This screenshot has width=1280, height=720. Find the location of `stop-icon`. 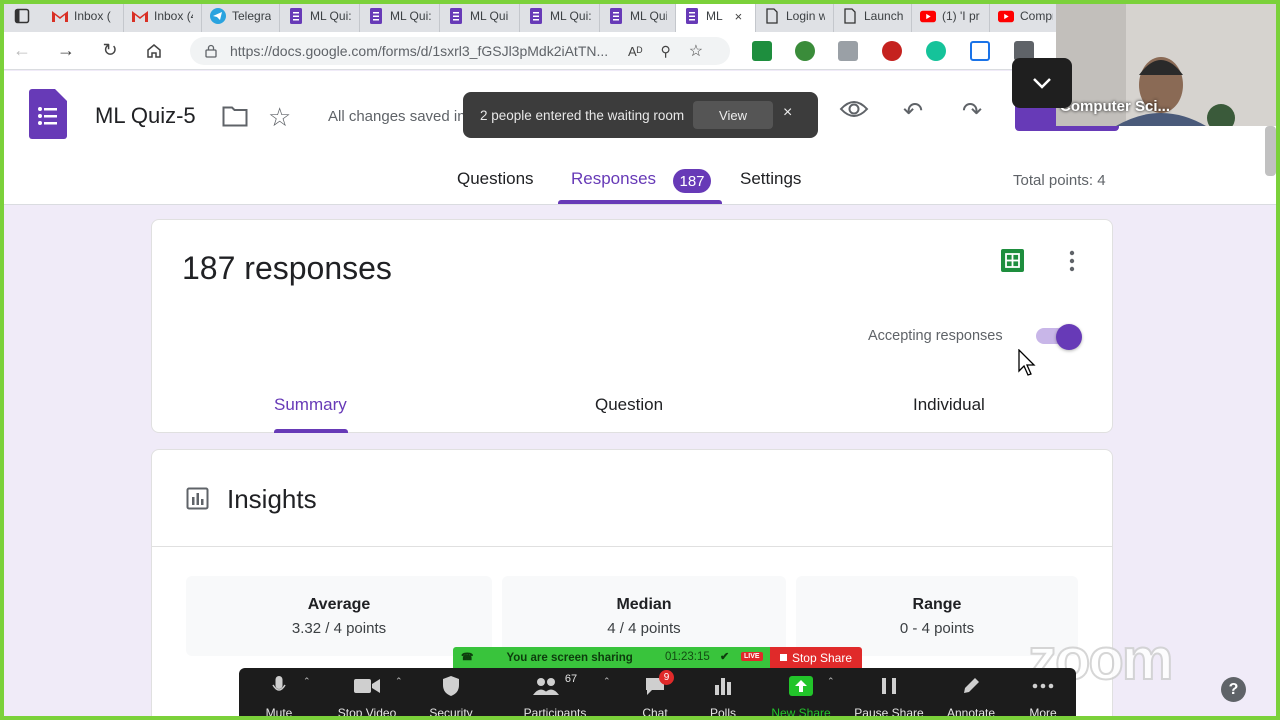

stop-icon is located at coordinates (783, 657).